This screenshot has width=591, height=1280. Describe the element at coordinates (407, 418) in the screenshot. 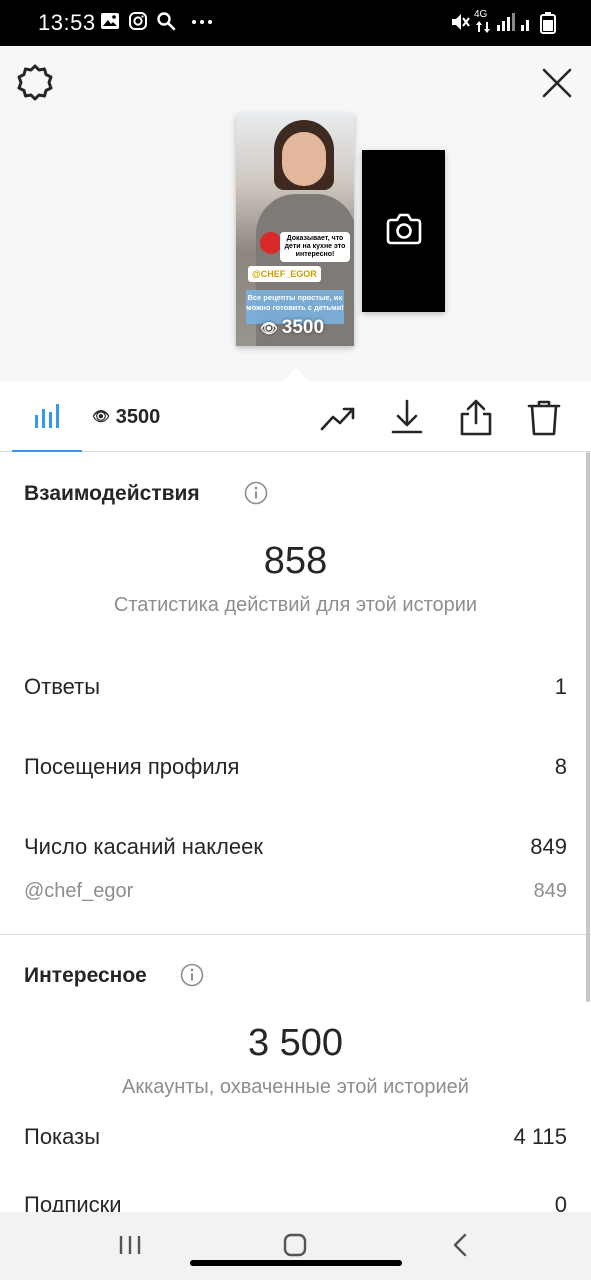

I see `download-icon` at that location.